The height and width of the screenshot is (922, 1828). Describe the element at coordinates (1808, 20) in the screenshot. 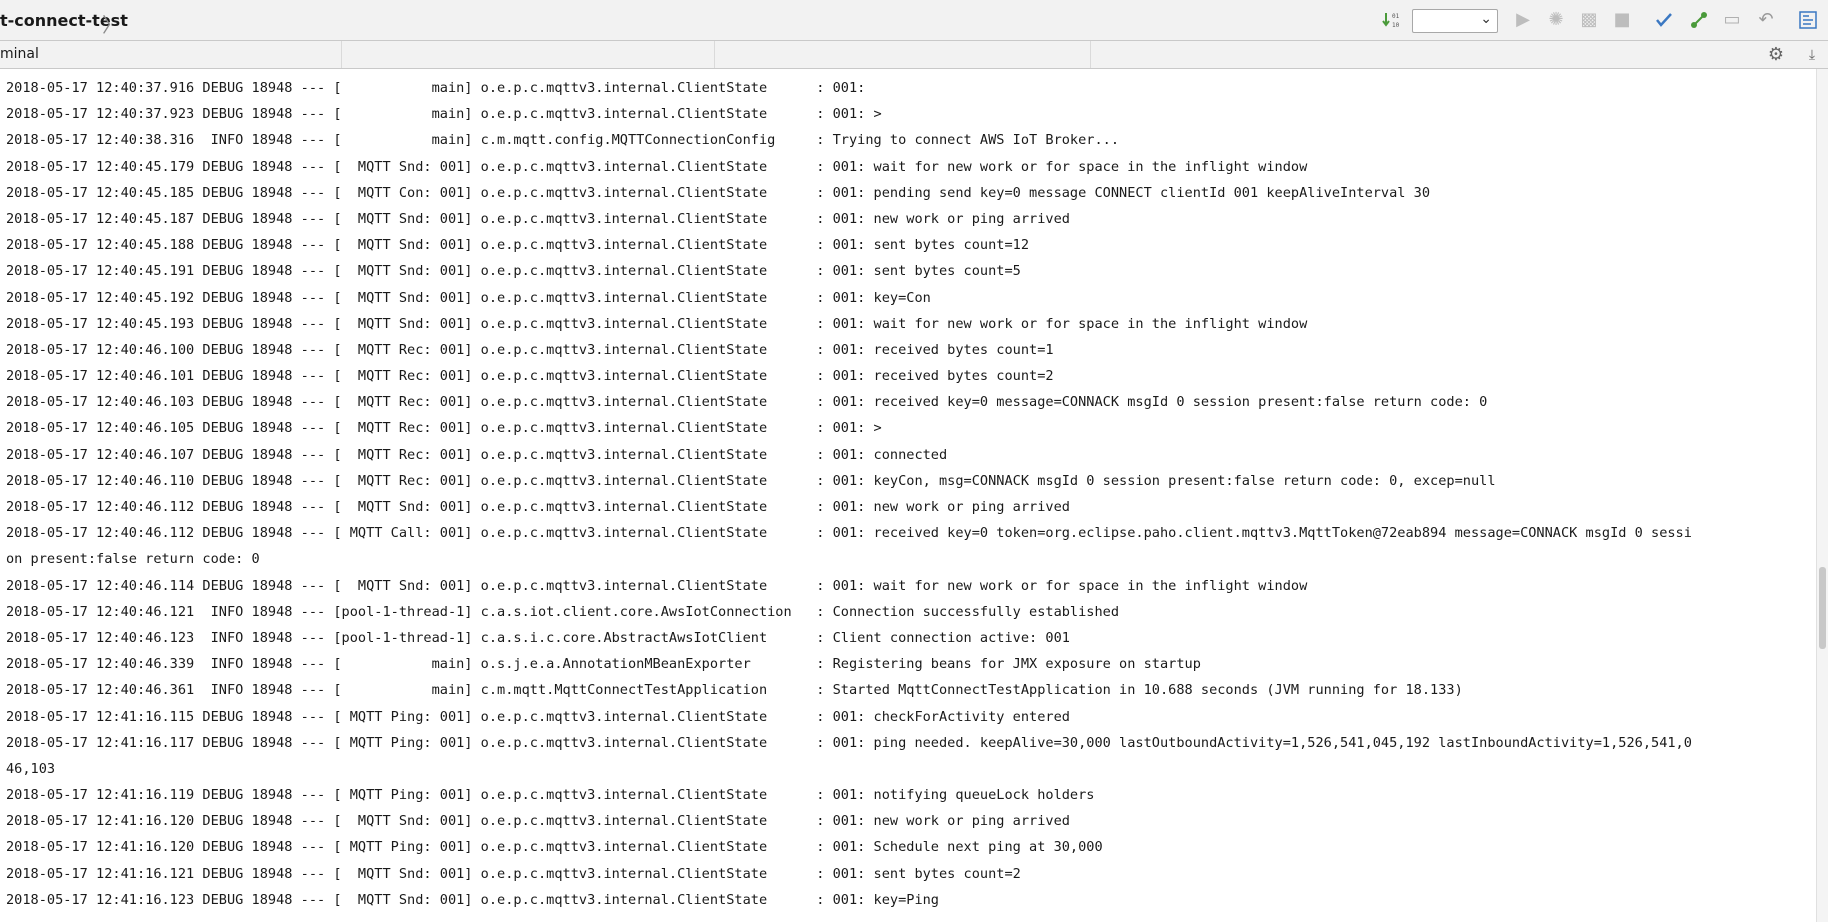

I see `structure-icon` at that location.